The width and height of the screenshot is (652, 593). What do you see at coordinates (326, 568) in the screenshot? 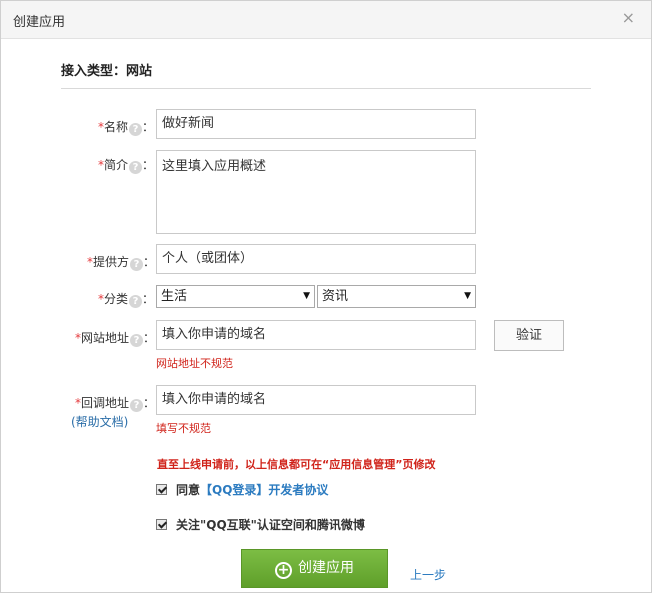
I see `create-app-label: 创建应用` at bounding box center [326, 568].